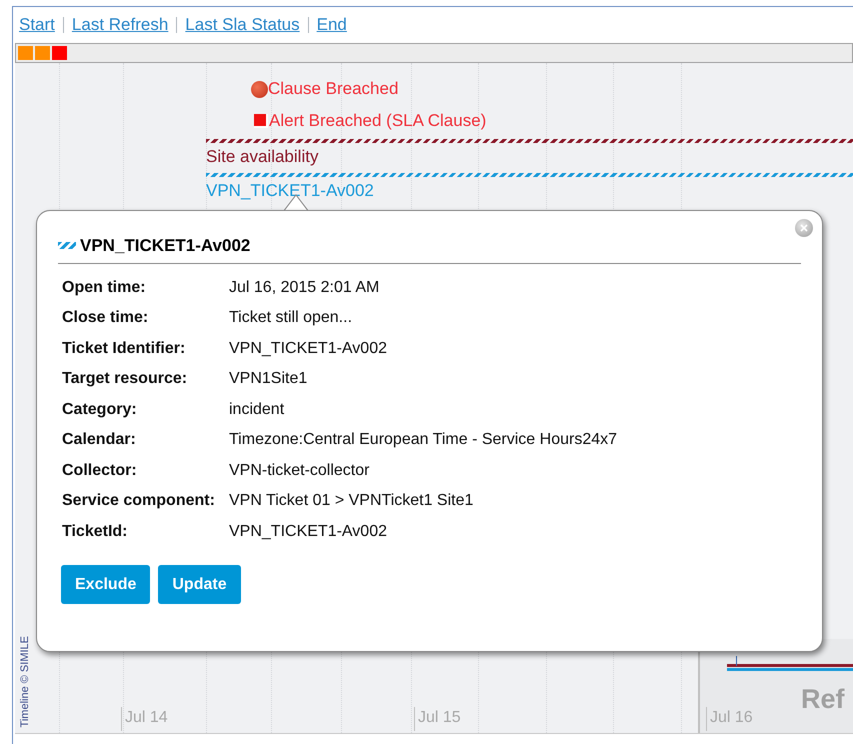  Describe the element at coordinates (331, 25) in the screenshot. I see `nav-link: End` at that location.